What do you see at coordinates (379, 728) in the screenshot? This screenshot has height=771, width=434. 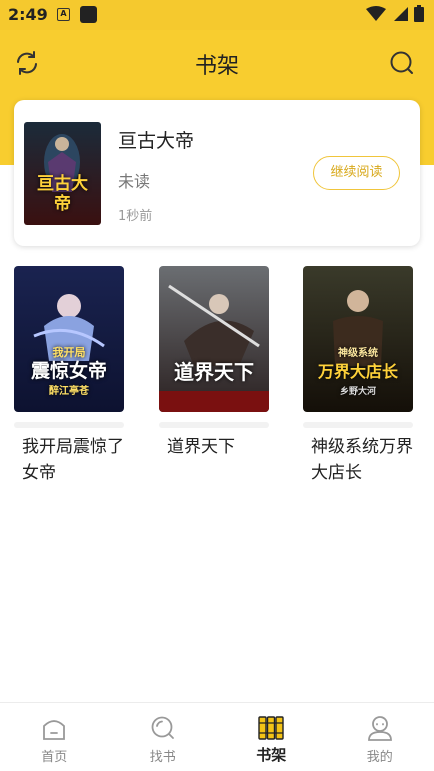 I see `profile-icon` at bounding box center [379, 728].